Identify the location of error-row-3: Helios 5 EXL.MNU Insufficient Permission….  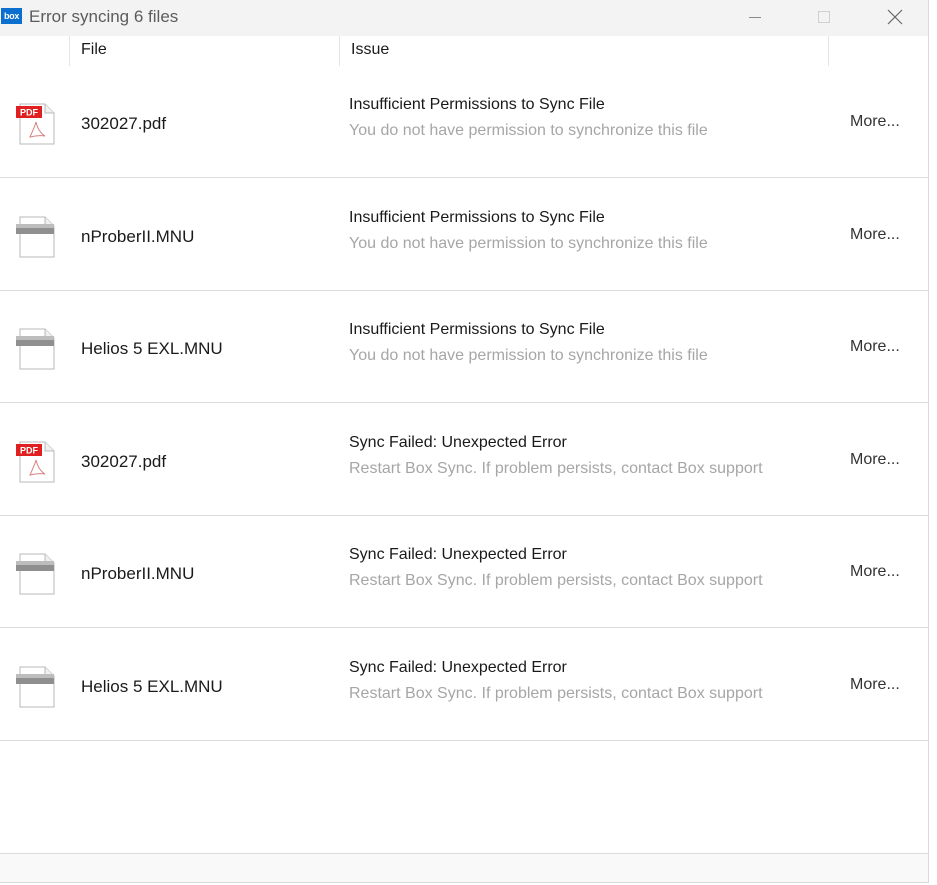
(464, 347).